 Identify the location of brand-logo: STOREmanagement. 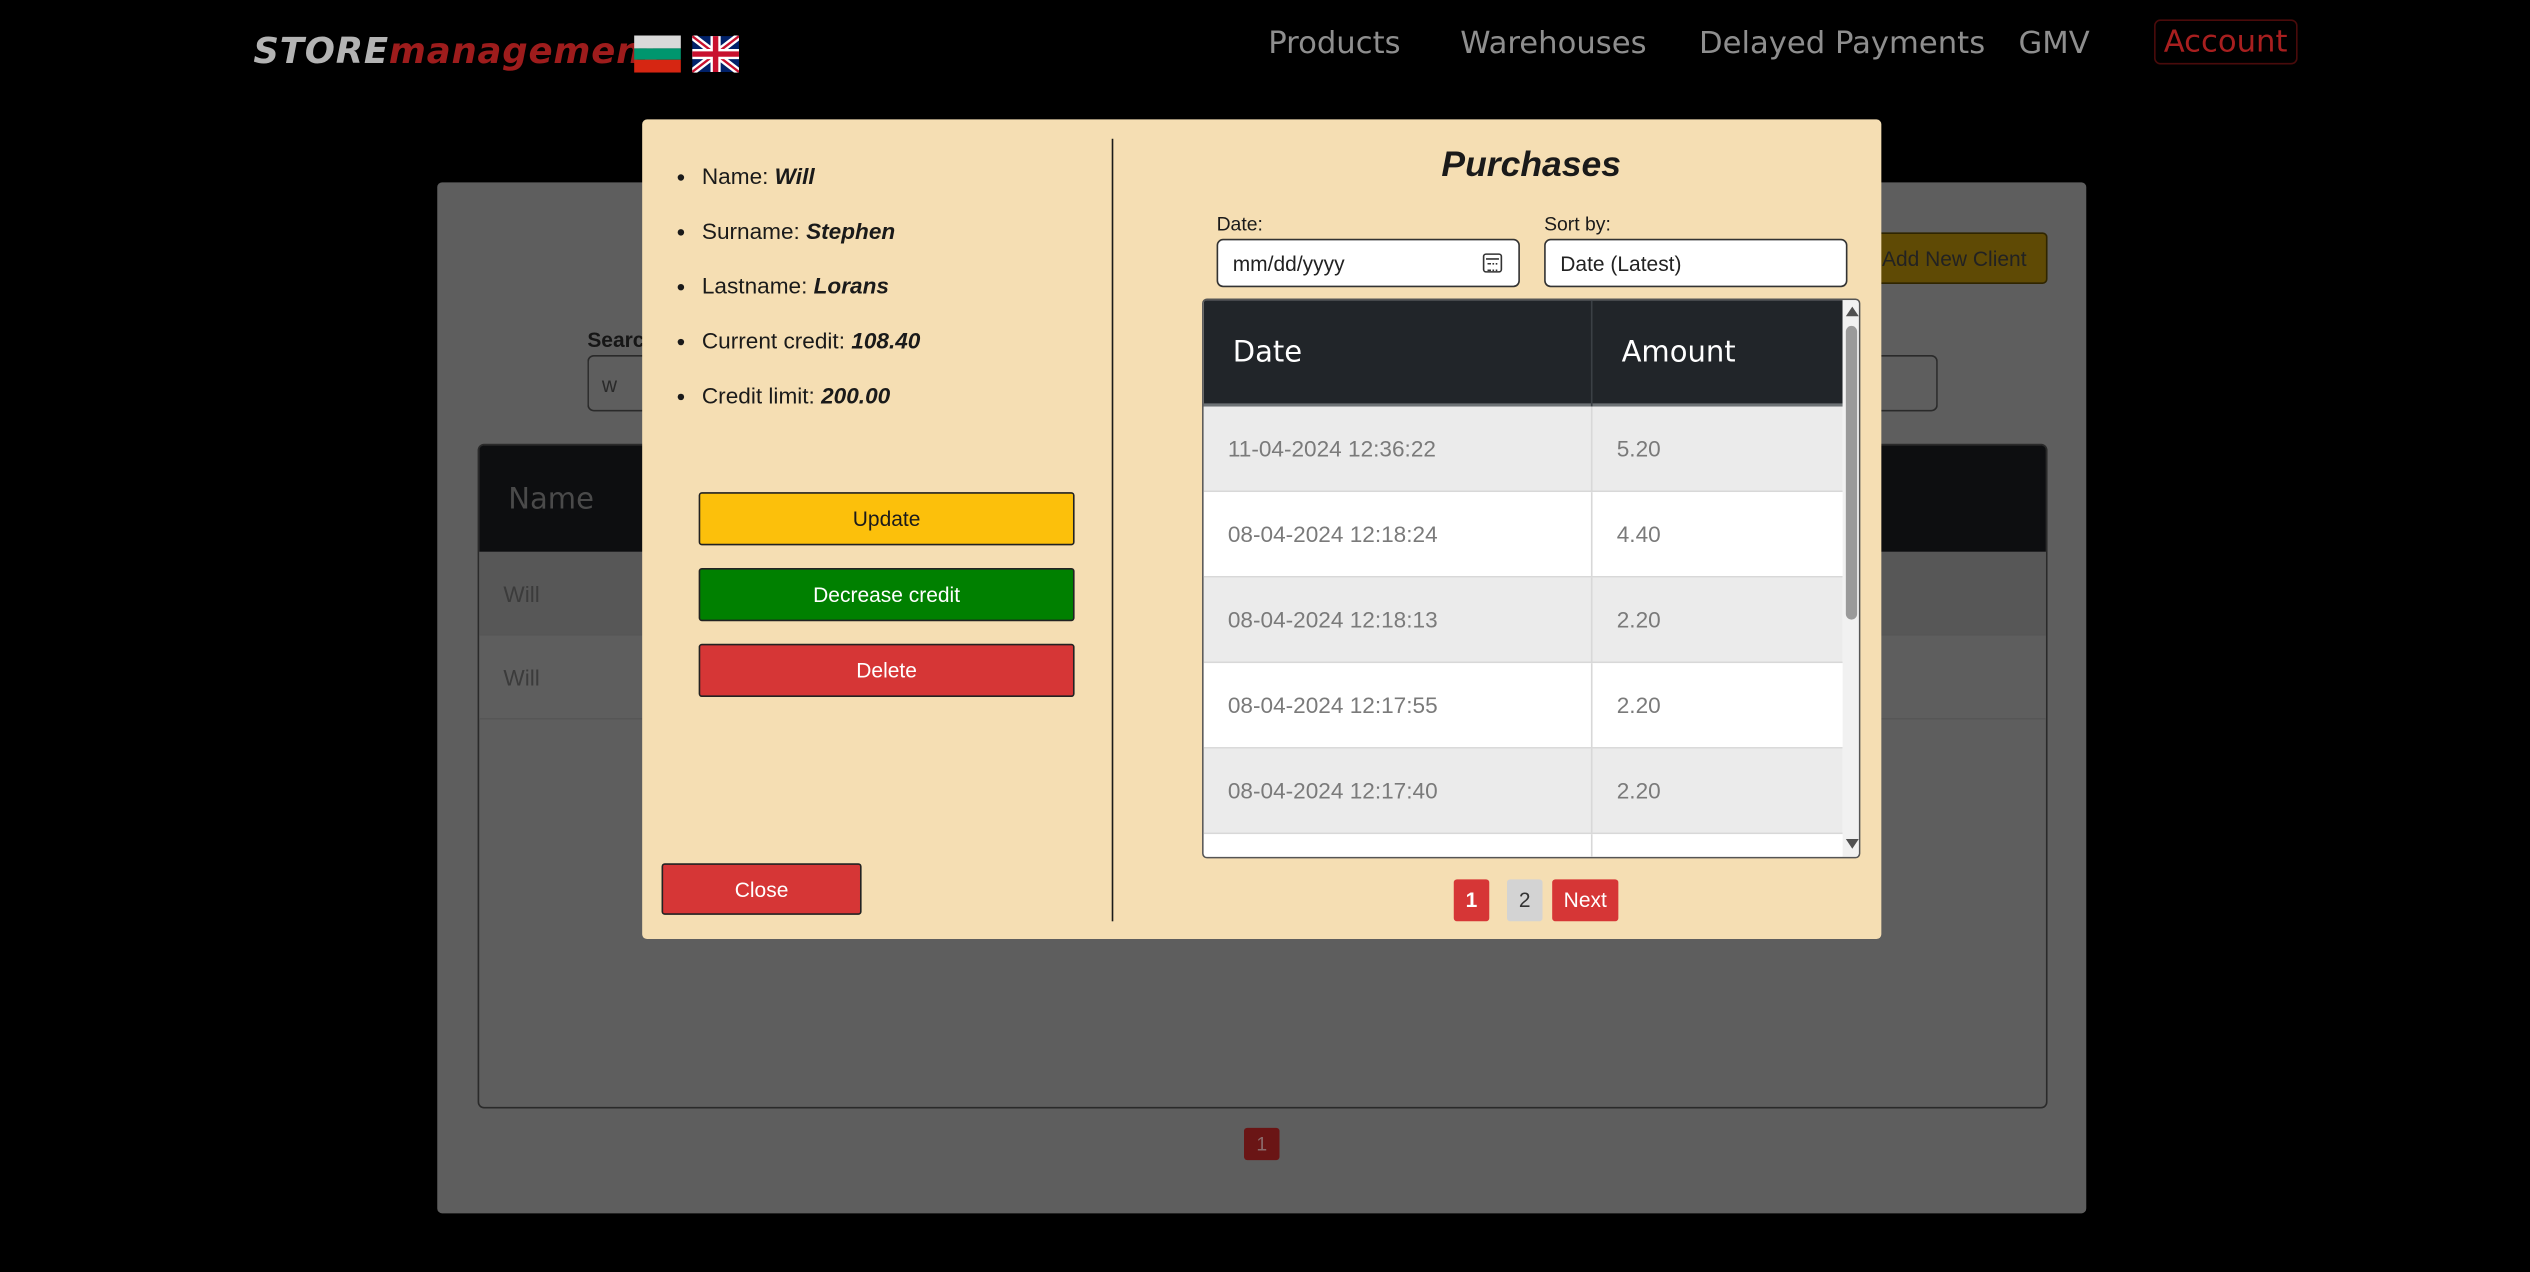
(456, 52).